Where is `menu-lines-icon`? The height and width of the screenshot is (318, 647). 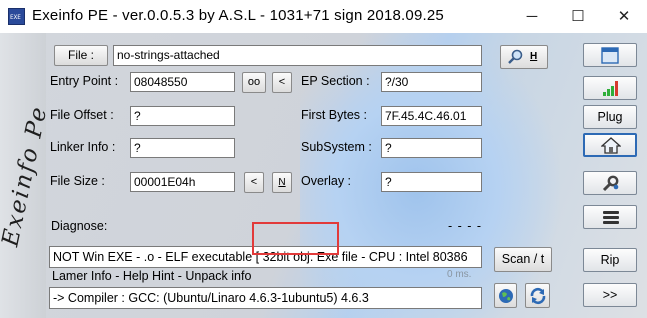
menu-lines-icon is located at coordinates (611, 219).